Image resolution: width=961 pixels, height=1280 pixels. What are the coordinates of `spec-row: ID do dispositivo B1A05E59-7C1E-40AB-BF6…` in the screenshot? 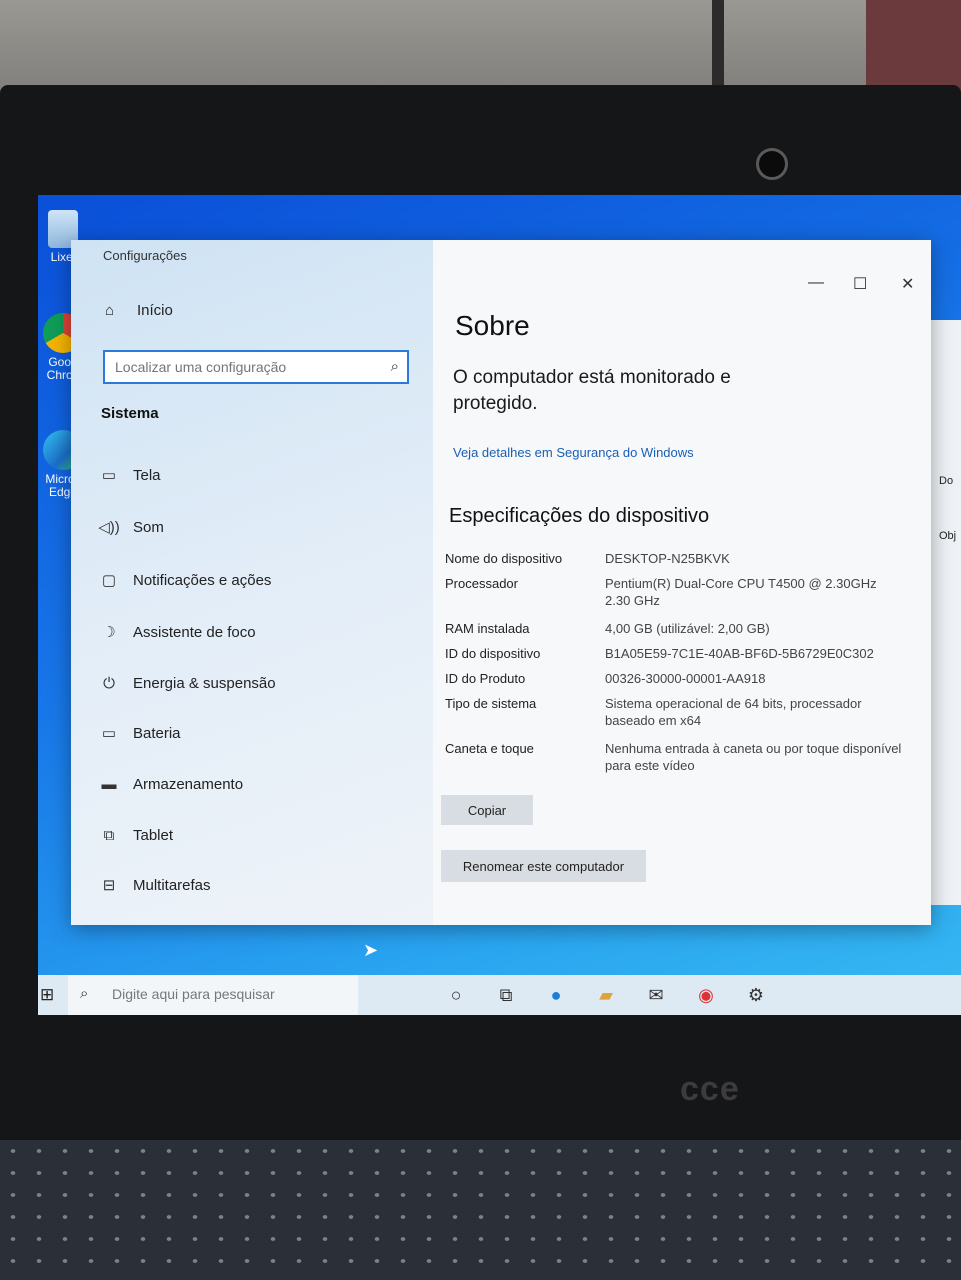 It's located at (675, 653).